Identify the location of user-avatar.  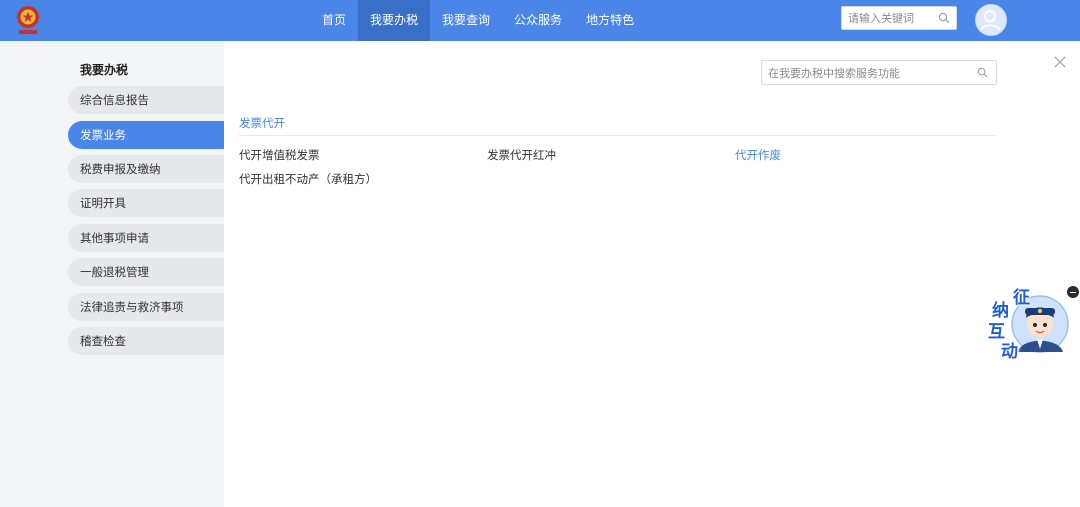
(991, 20).